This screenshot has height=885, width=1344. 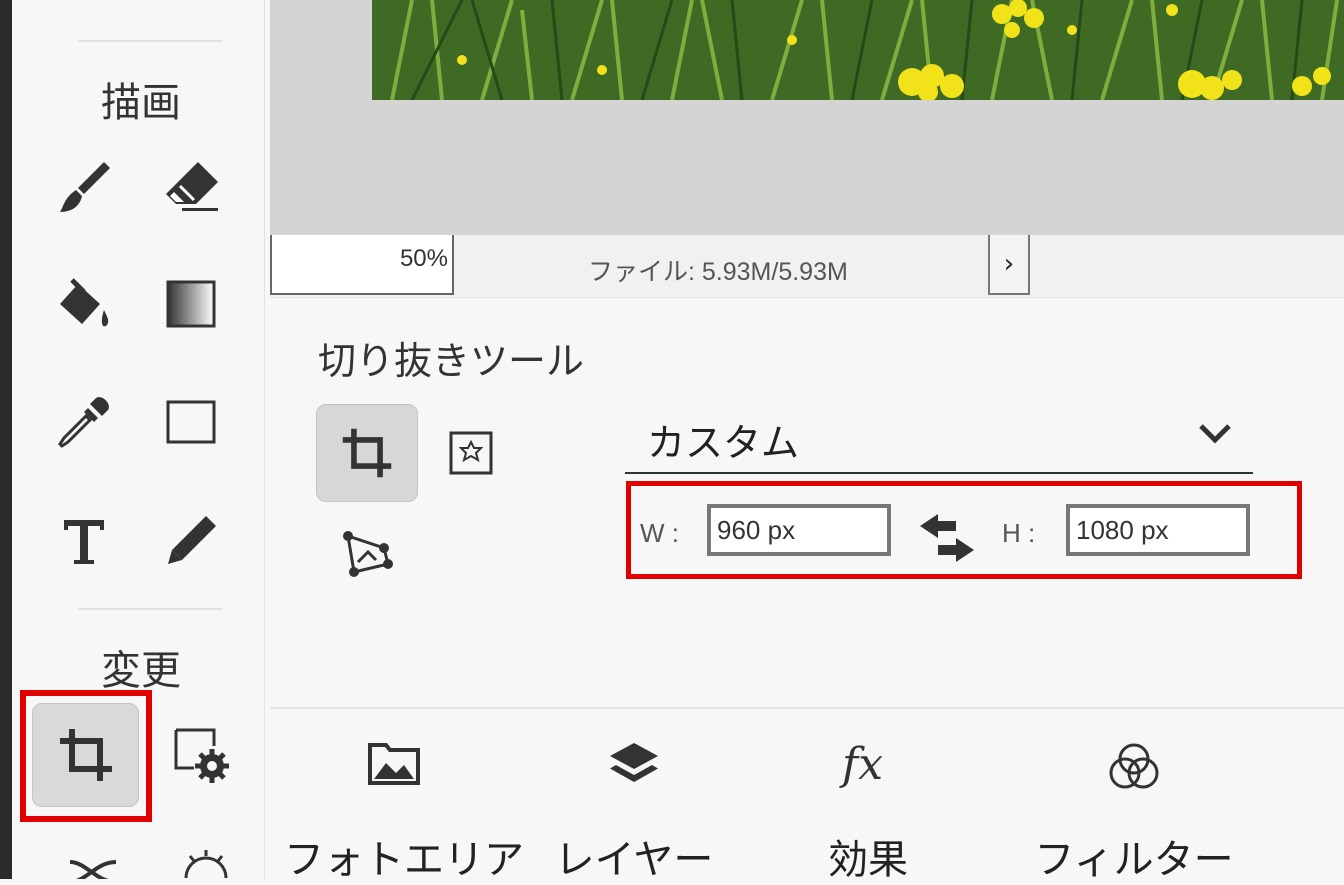 What do you see at coordinates (394, 764) in the screenshot?
I see `photo-folder-icon` at bounding box center [394, 764].